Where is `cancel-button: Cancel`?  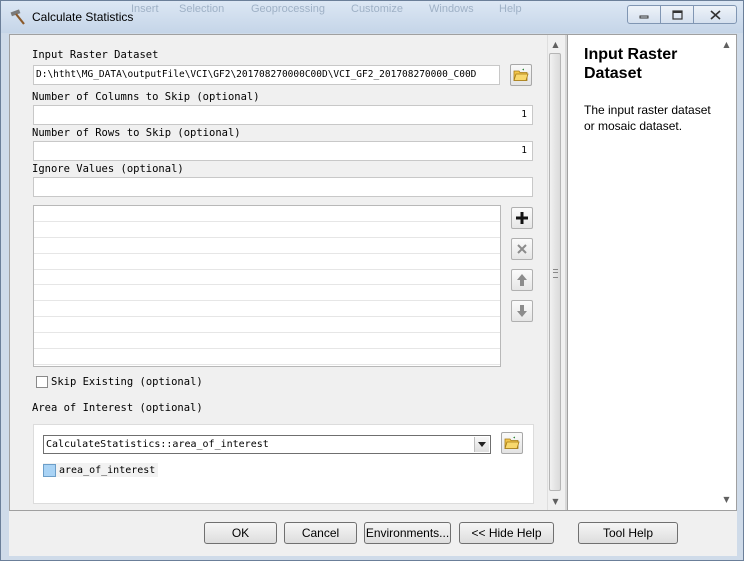
cancel-button: Cancel is located at coordinates (320, 533).